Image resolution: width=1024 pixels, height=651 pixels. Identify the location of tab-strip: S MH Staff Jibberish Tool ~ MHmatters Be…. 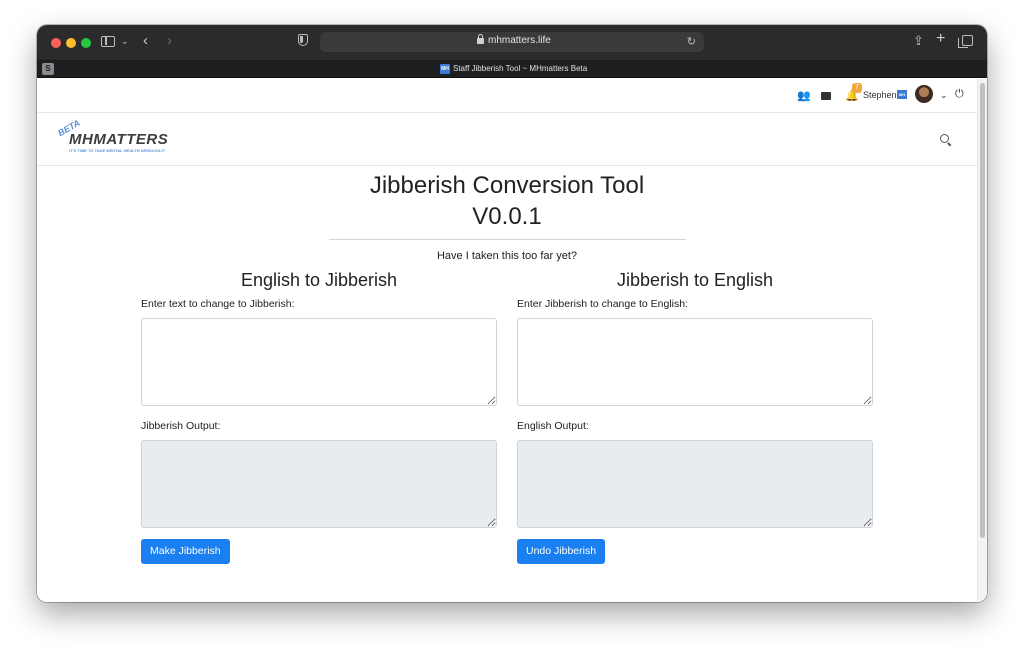
(512, 69).